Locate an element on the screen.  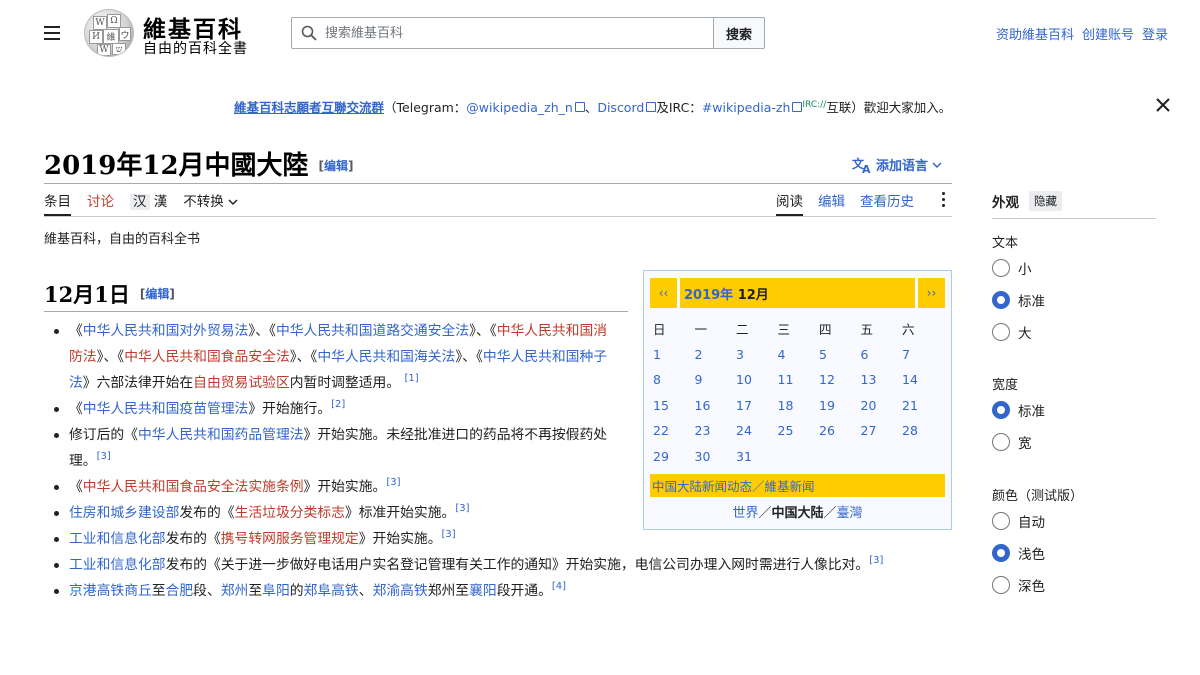
irc-link: #wikipedia-zh is located at coordinates (752, 107).